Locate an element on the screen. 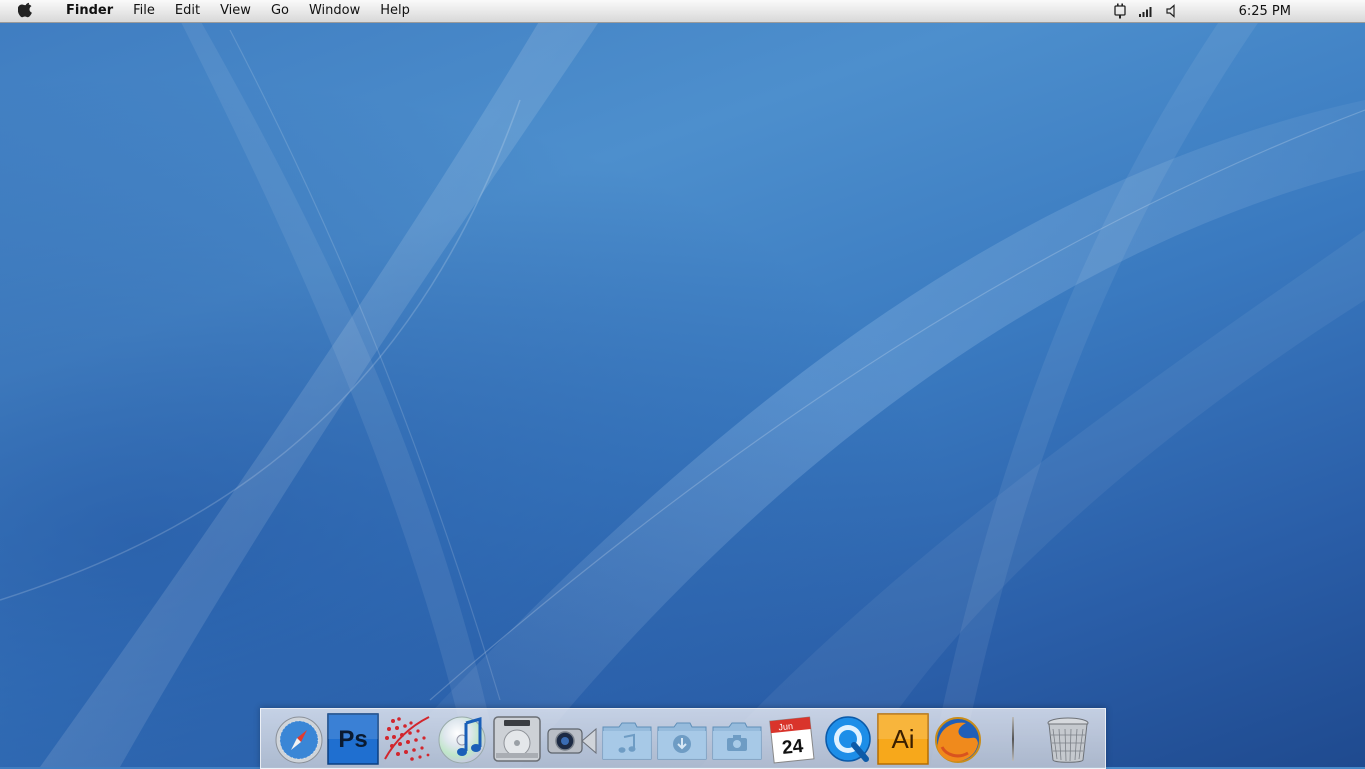  photoshop-label: Ps is located at coordinates (352, 739).